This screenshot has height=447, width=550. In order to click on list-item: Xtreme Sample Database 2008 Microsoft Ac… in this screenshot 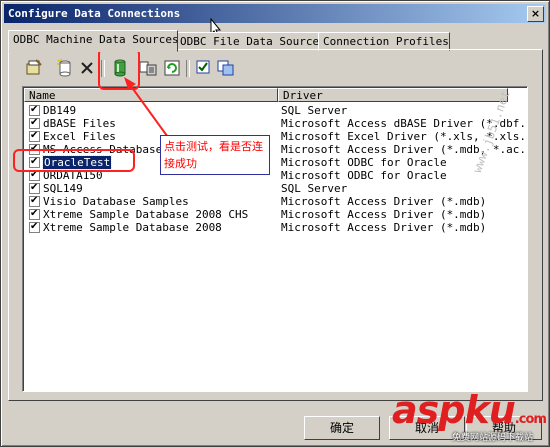, I will do `click(275, 227)`.